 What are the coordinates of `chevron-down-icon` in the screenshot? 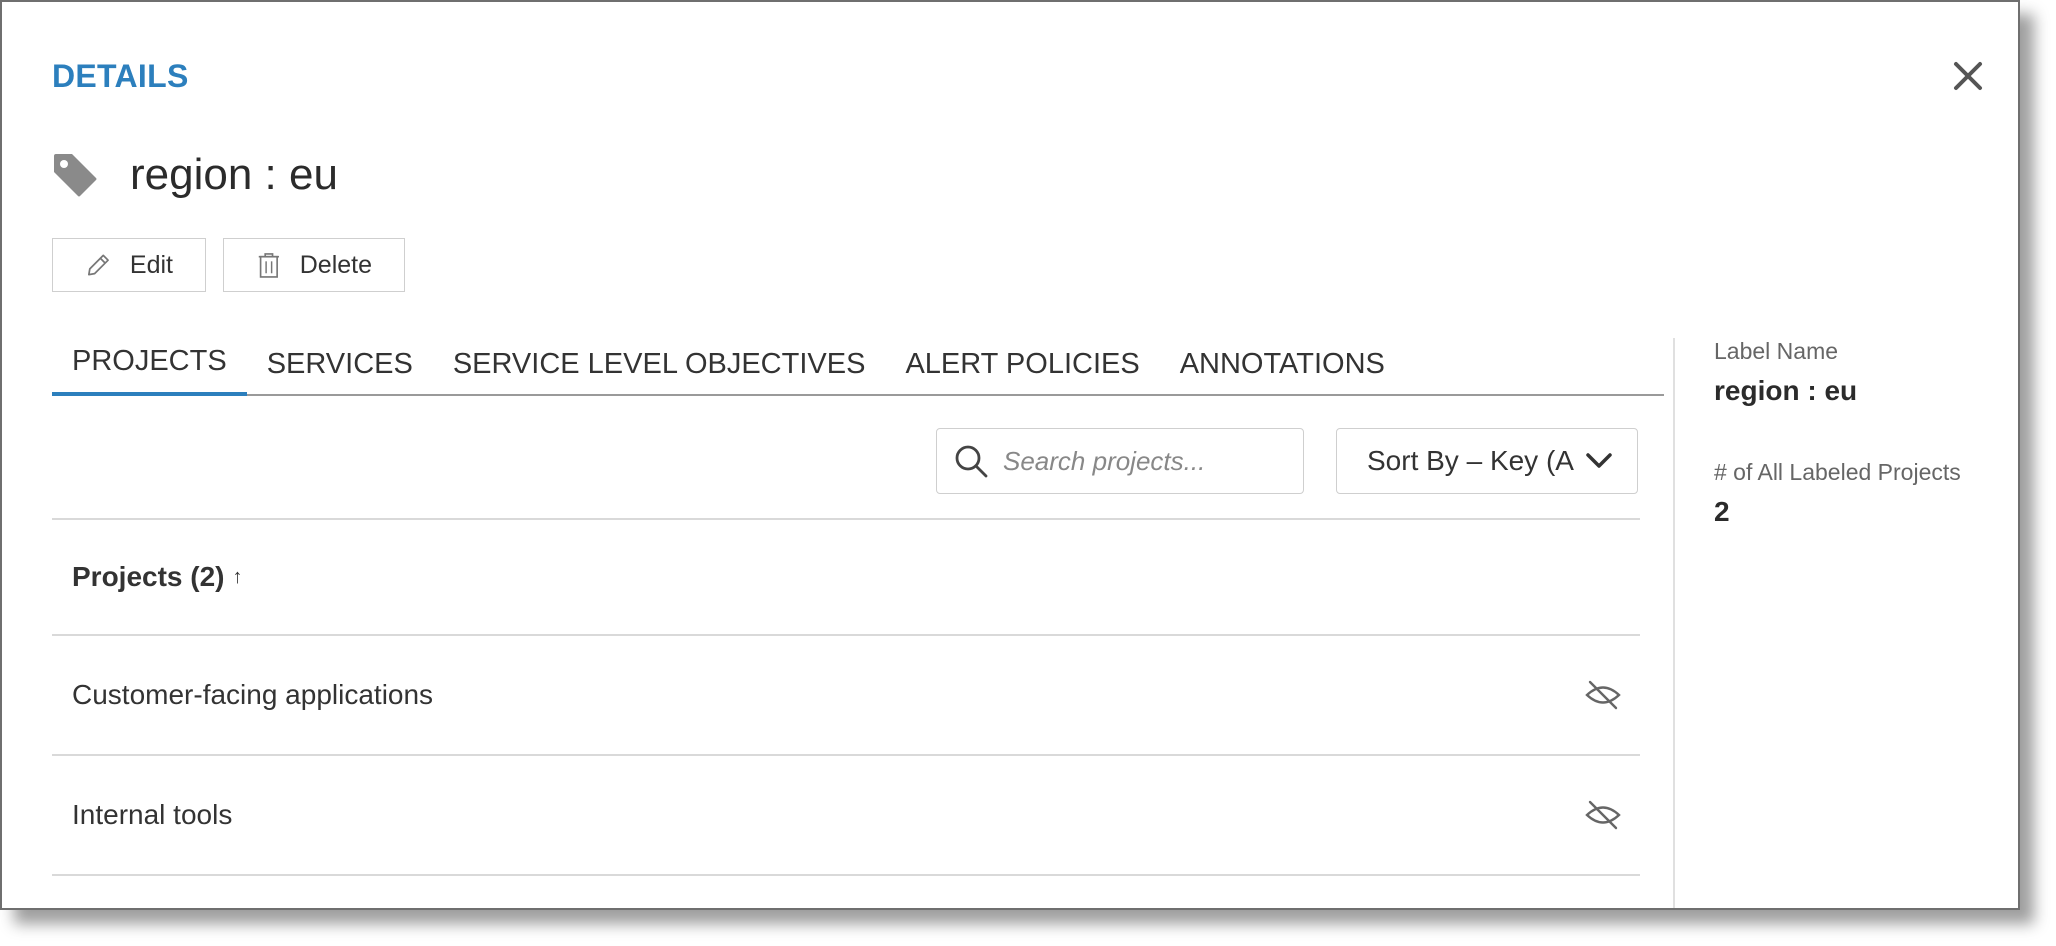 It's located at (1599, 460).